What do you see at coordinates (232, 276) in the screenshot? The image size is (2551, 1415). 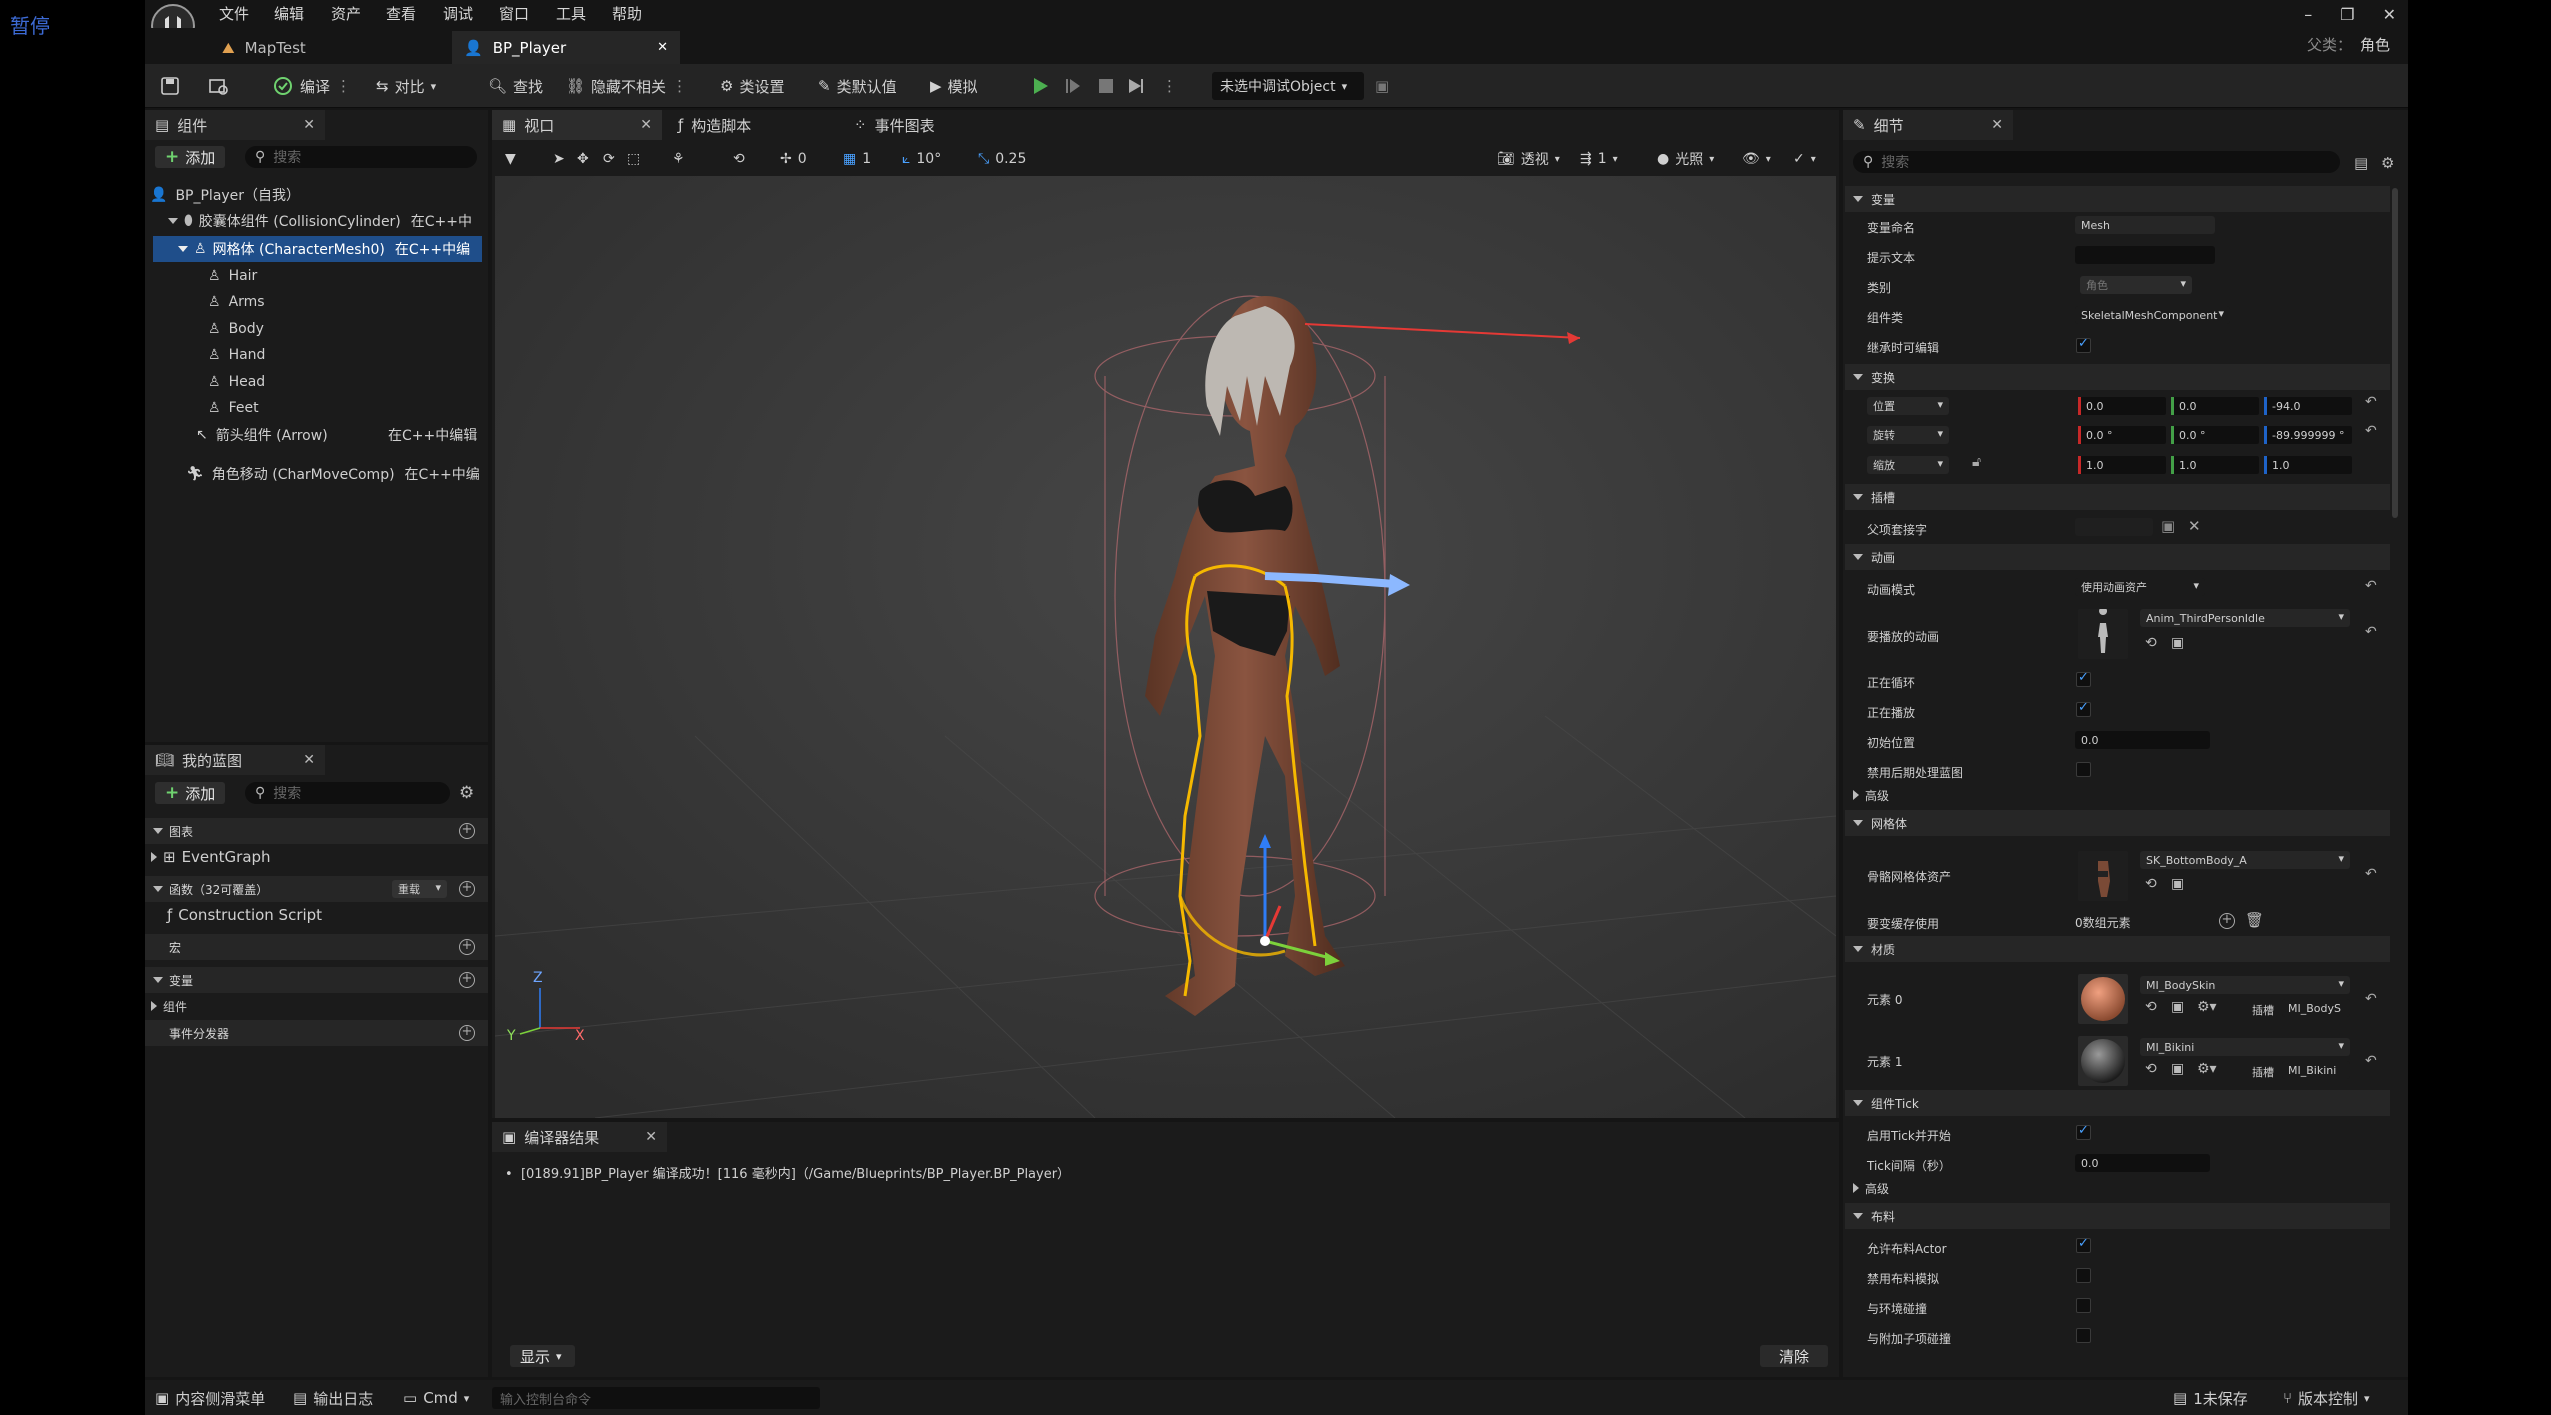 I see `component-row-hair: ♙ Hair` at bounding box center [232, 276].